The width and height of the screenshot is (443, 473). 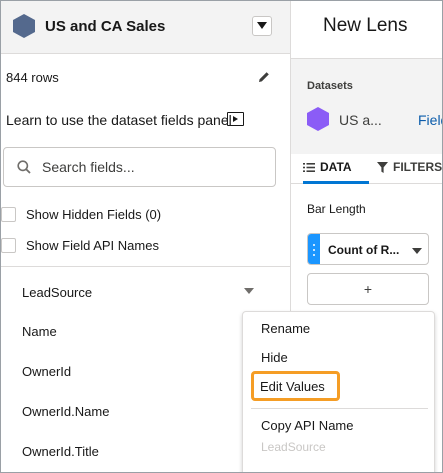 What do you see at coordinates (307, 425) in the screenshot?
I see `menu-item-copy-api-name: Copy API Name` at bounding box center [307, 425].